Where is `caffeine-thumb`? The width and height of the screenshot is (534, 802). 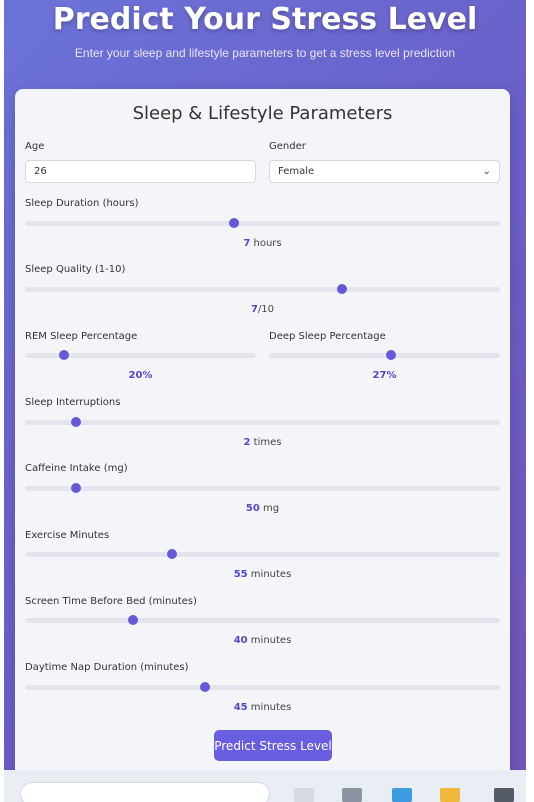
caffeine-thumb is located at coordinates (75, 488).